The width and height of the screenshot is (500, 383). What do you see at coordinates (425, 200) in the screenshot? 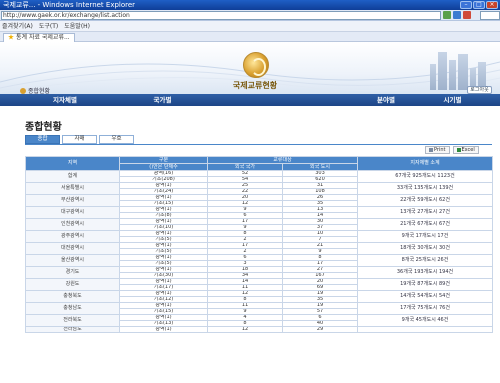
I see `summary-cell: 22개국 59개도시 62건` at bounding box center [425, 200].